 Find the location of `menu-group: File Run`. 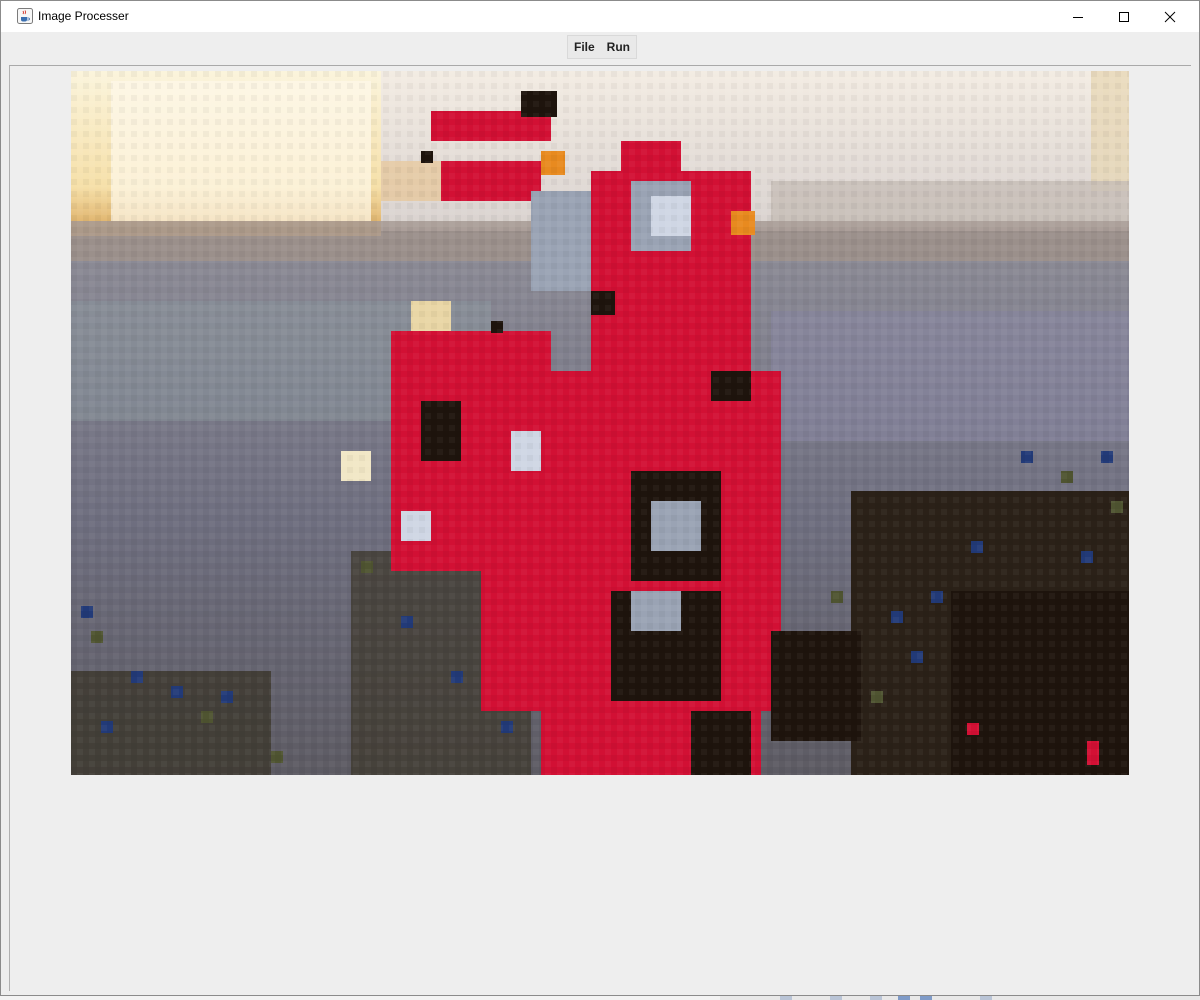

menu-group: File Run is located at coordinates (602, 47).